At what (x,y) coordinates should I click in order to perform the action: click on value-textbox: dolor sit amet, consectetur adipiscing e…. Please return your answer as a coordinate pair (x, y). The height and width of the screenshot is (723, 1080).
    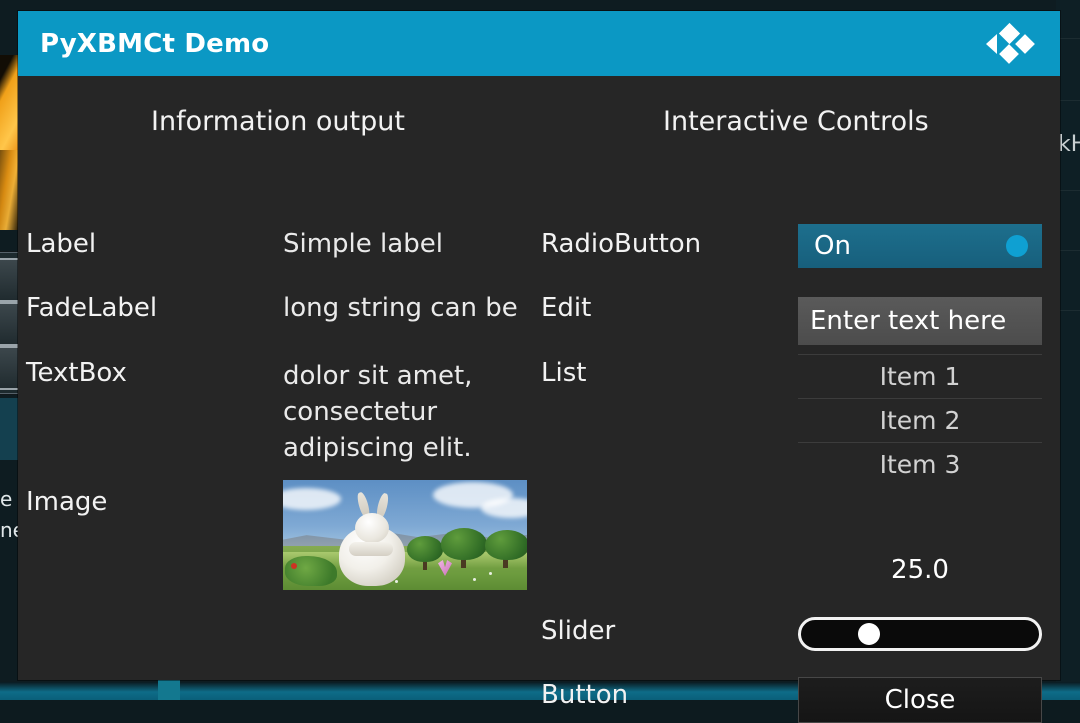
    Looking at the image, I should click on (378, 412).